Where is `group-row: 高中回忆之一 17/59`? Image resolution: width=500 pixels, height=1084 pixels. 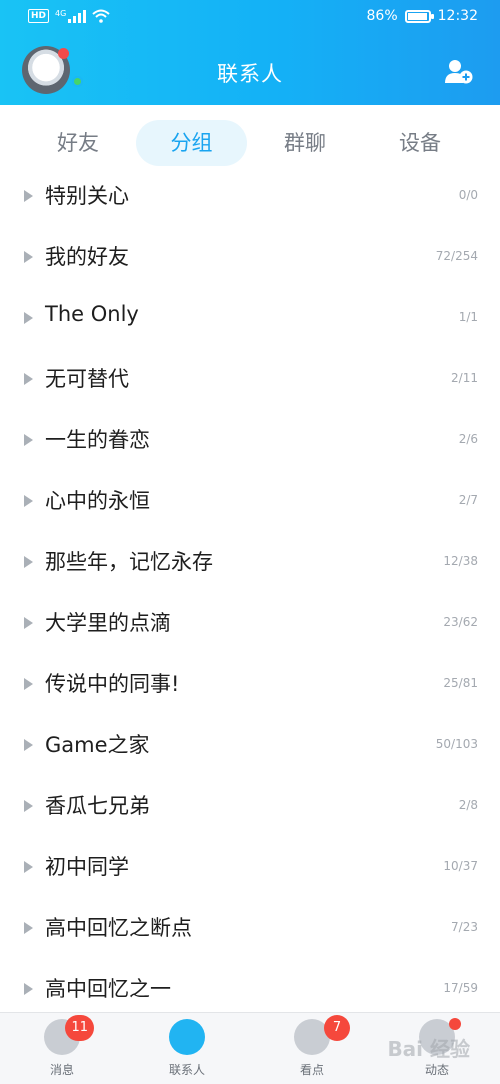 group-row: 高中回忆之一 17/59 is located at coordinates (250, 989).